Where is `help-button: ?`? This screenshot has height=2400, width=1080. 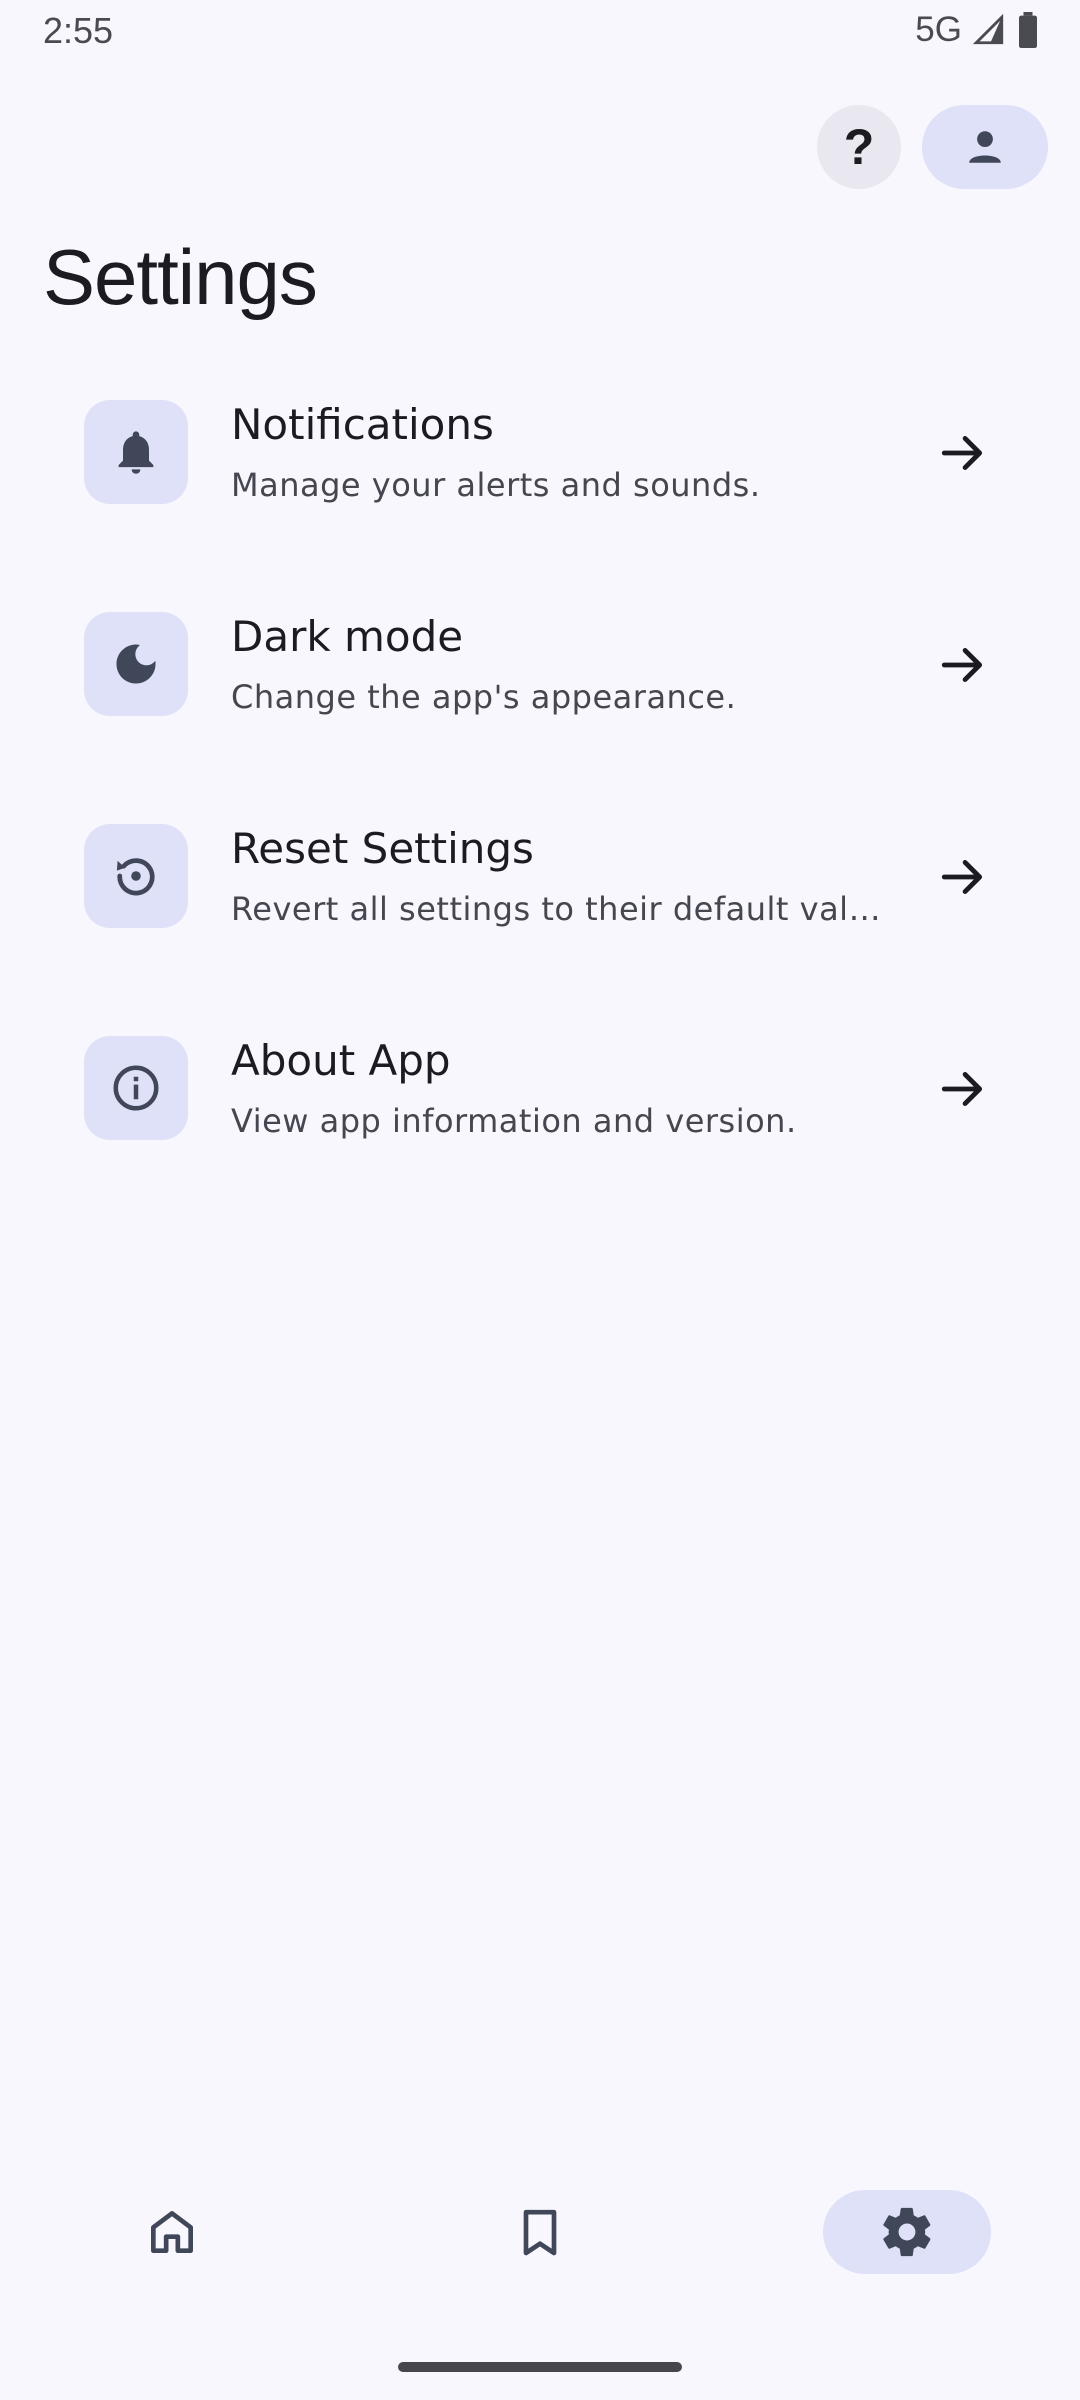 help-button: ? is located at coordinates (859, 147).